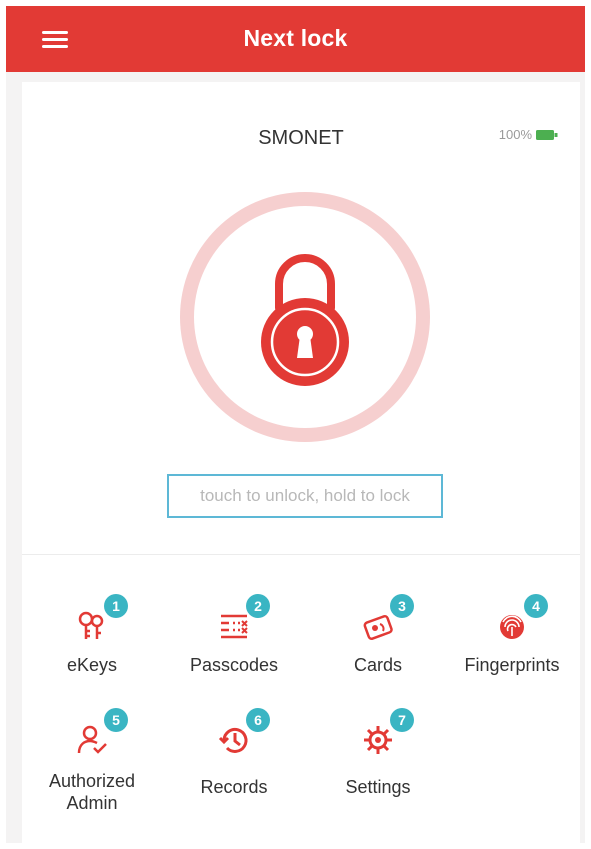  What do you see at coordinates (258, 720) in the screenshot?
I see `count-badge: 6` at bounding box center [258, 720].